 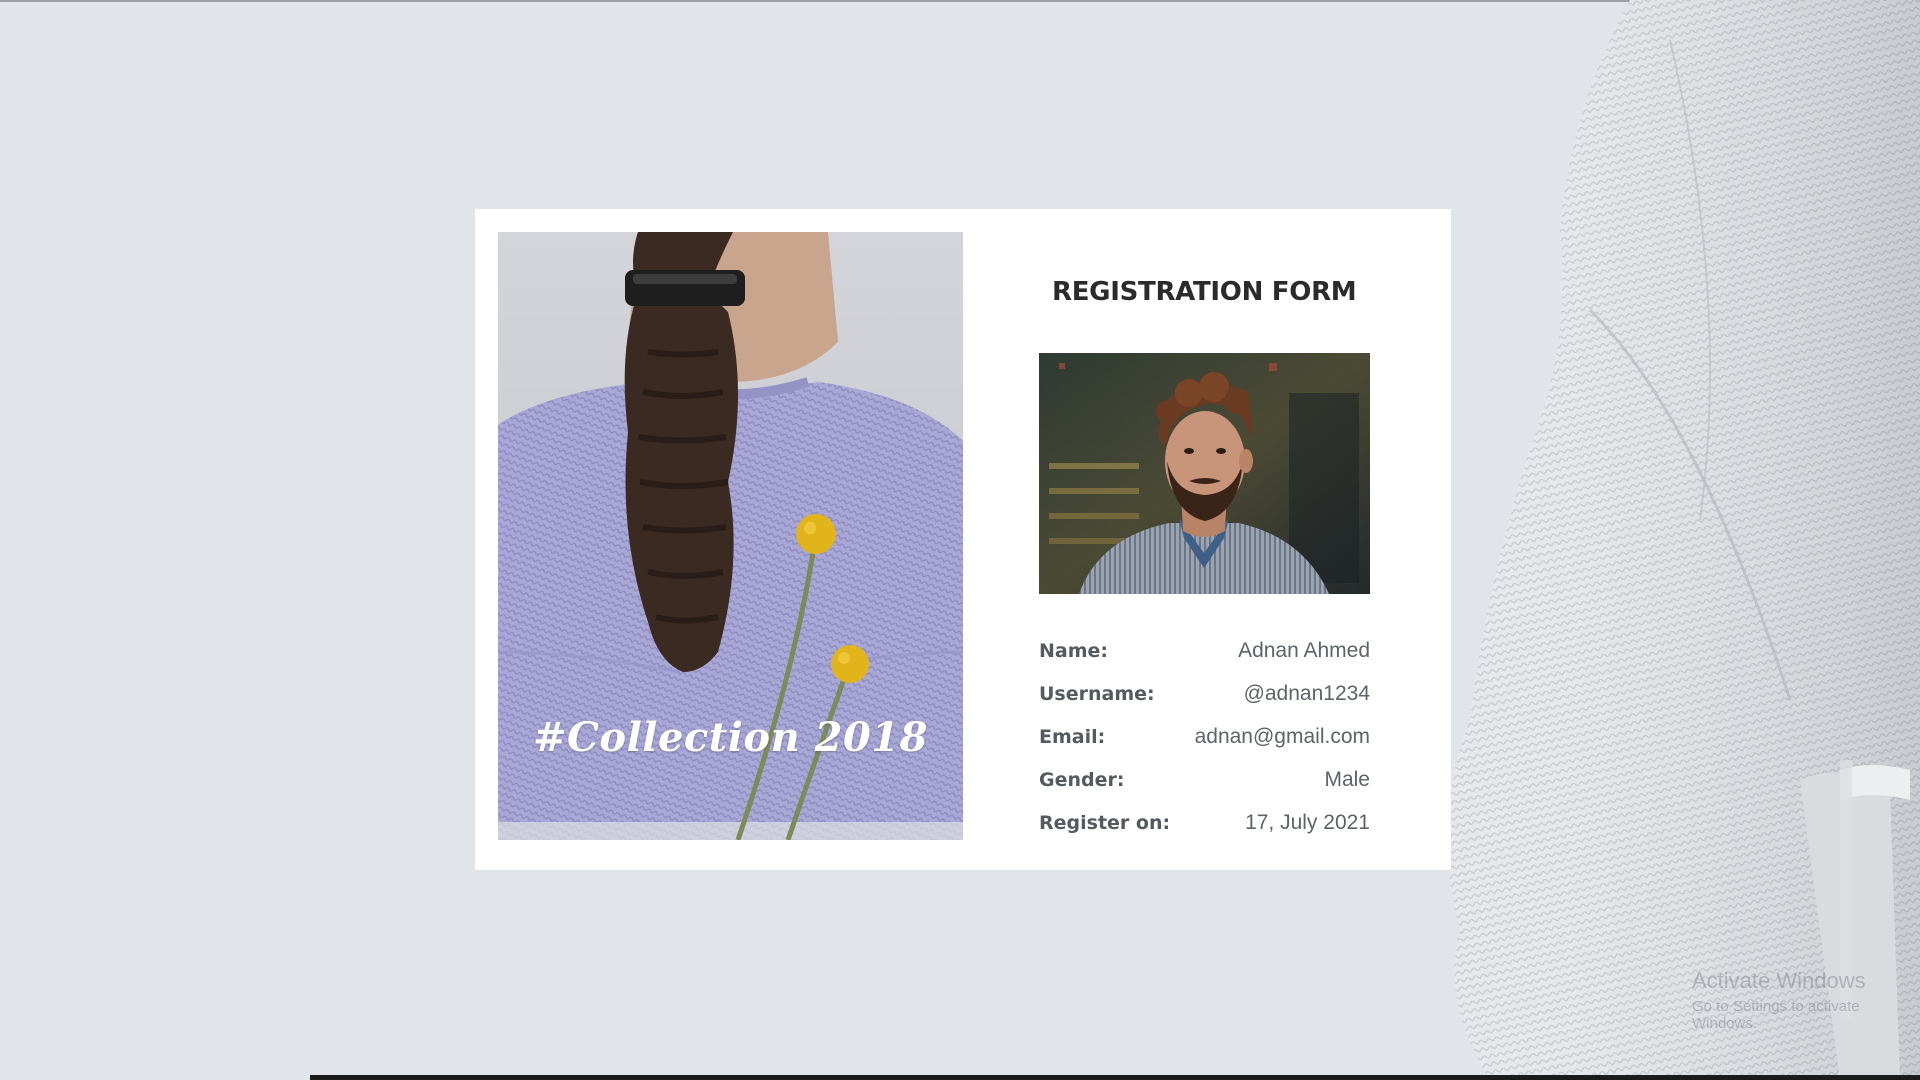 I want to click on detail-row-email: Email: adnan@gmail.com, so click(x=1204, y=736).